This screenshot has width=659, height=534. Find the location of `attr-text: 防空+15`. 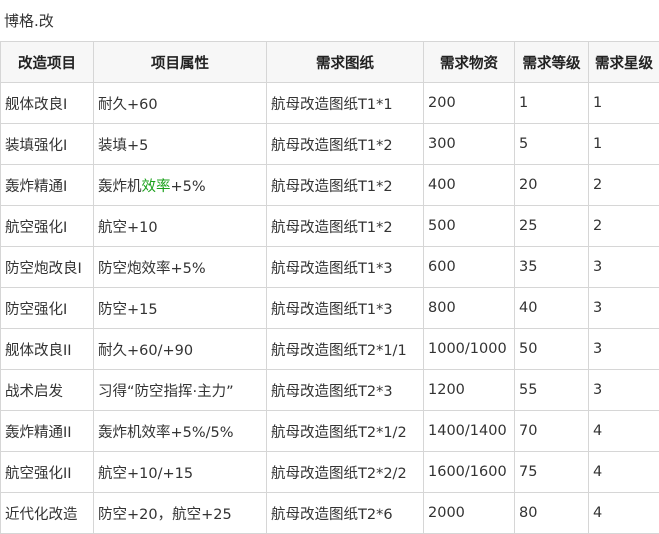

attr-text: 防空+15 is located at coordinates (128, 310).